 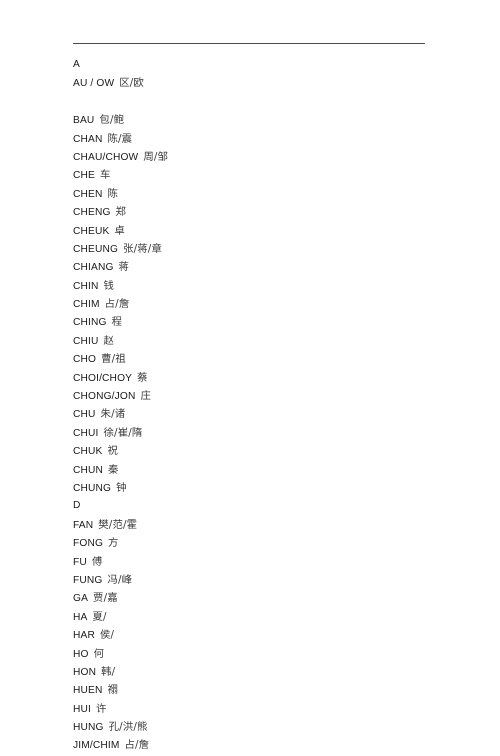 I want to click on romanization-label: CHEUK, so click(x=91, y=231).